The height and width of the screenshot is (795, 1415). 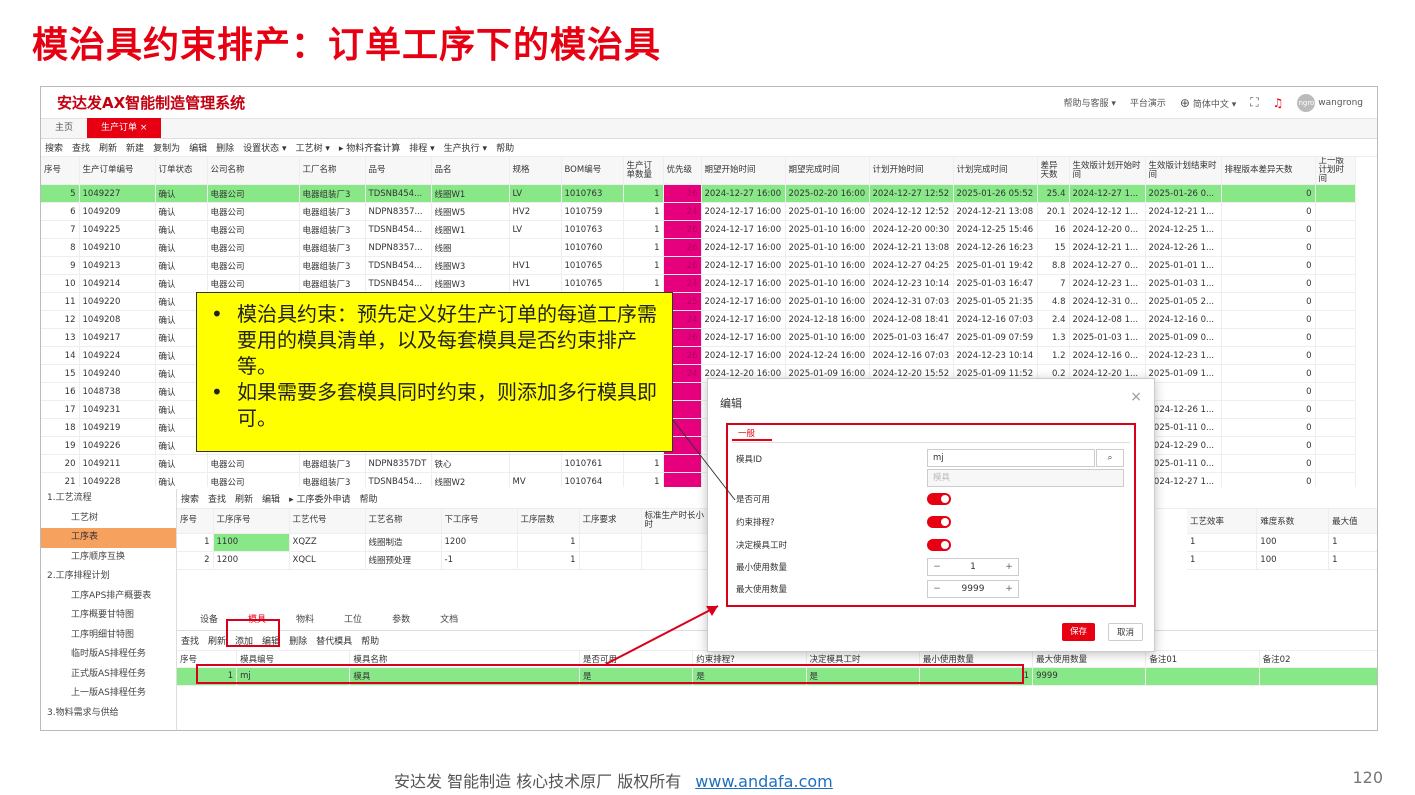 What do you see at coordinates (743, 171) in the screenshot?
I see `column-header: 期望开始时间` at bounding box center [743, 171].